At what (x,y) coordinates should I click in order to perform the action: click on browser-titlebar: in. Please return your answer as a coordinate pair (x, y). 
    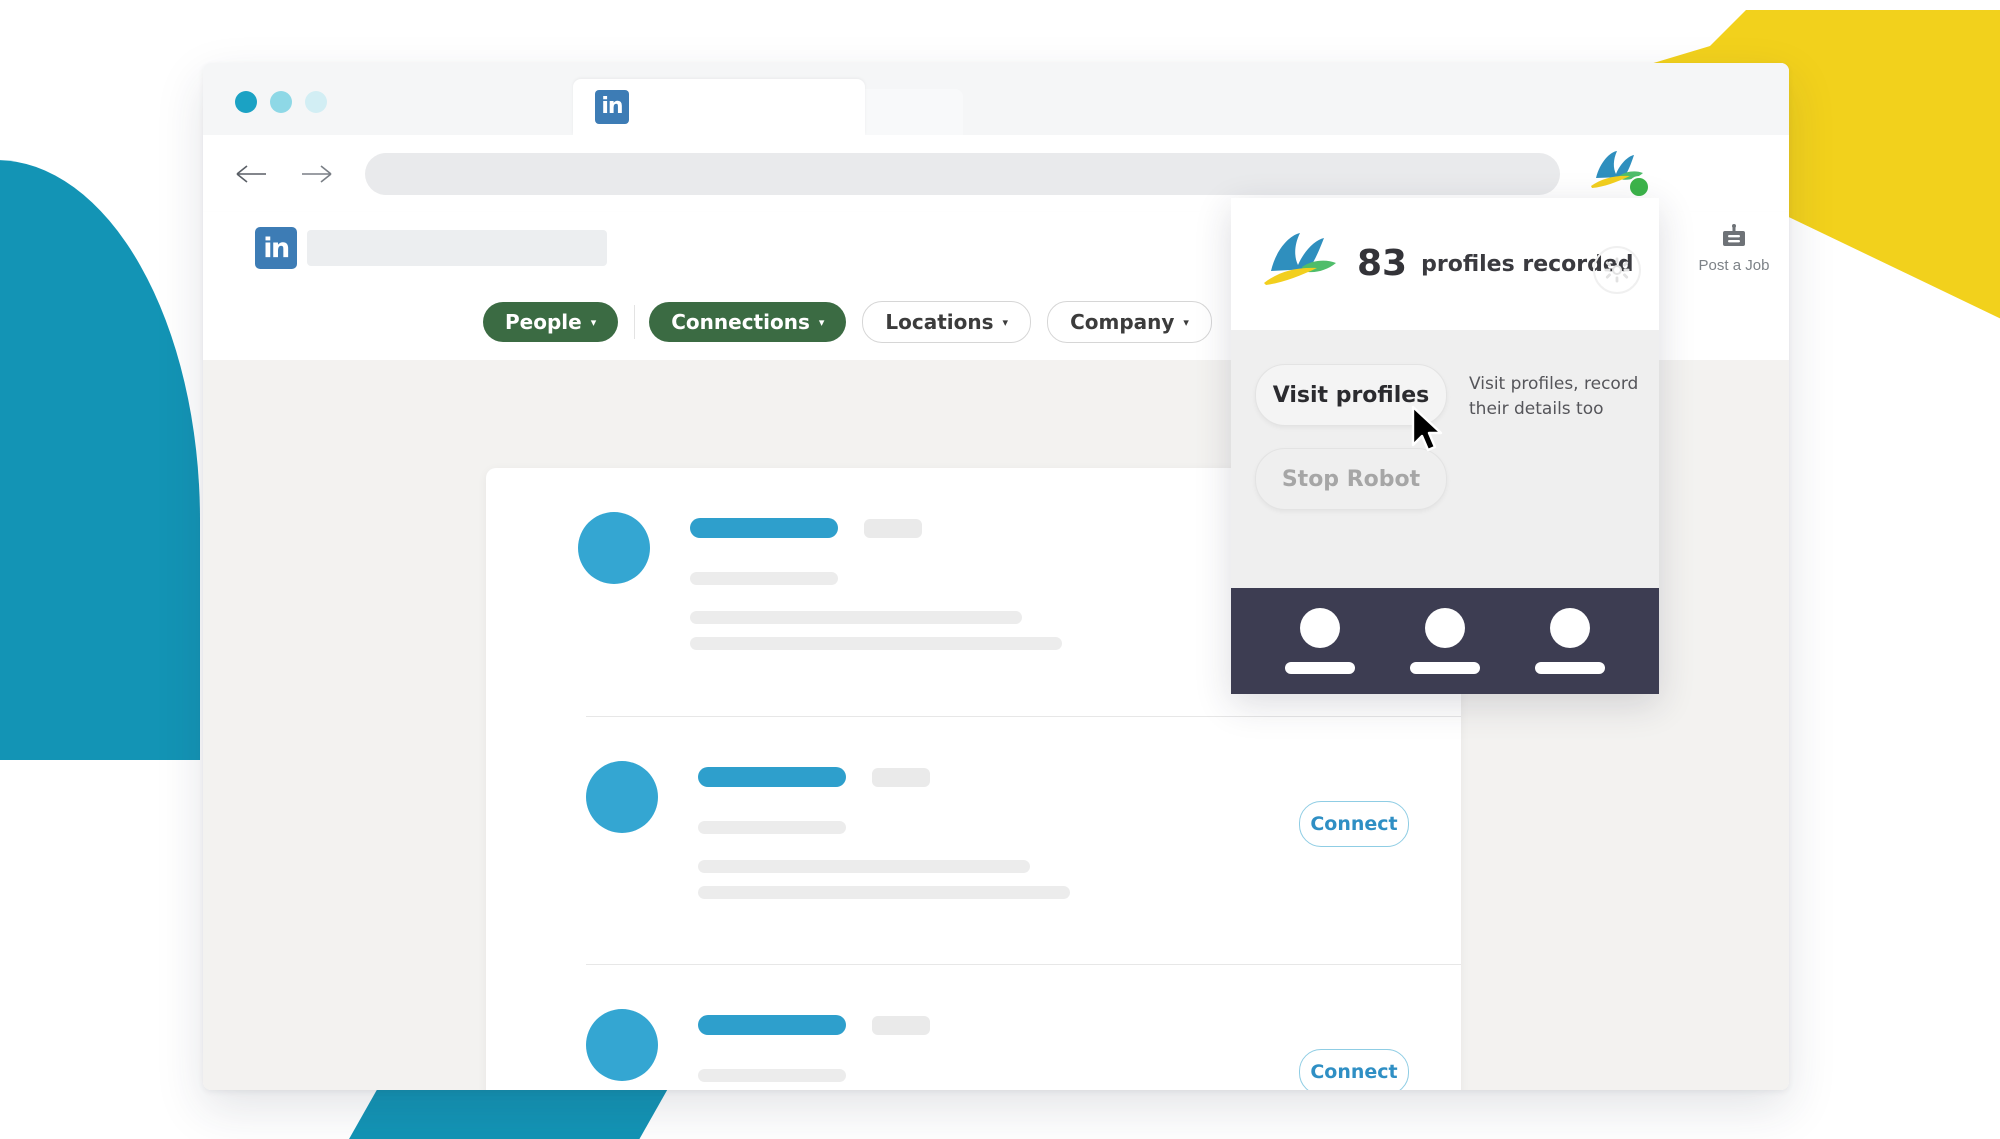
    Looking at the image, I should click on (996, 99).